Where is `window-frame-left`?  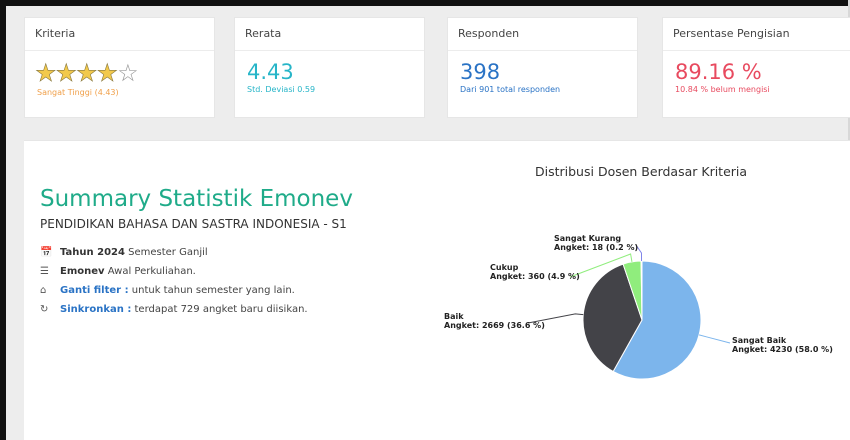
window-frame-left is located at coordinates (3, 220).